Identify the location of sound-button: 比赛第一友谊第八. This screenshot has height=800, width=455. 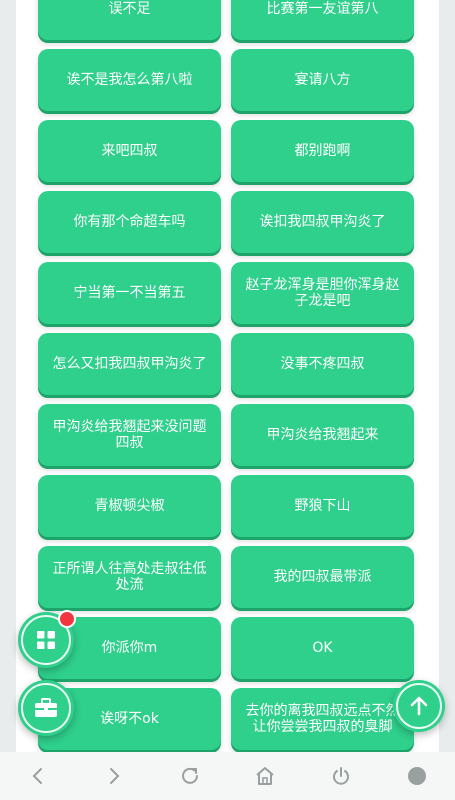
(322, 20).